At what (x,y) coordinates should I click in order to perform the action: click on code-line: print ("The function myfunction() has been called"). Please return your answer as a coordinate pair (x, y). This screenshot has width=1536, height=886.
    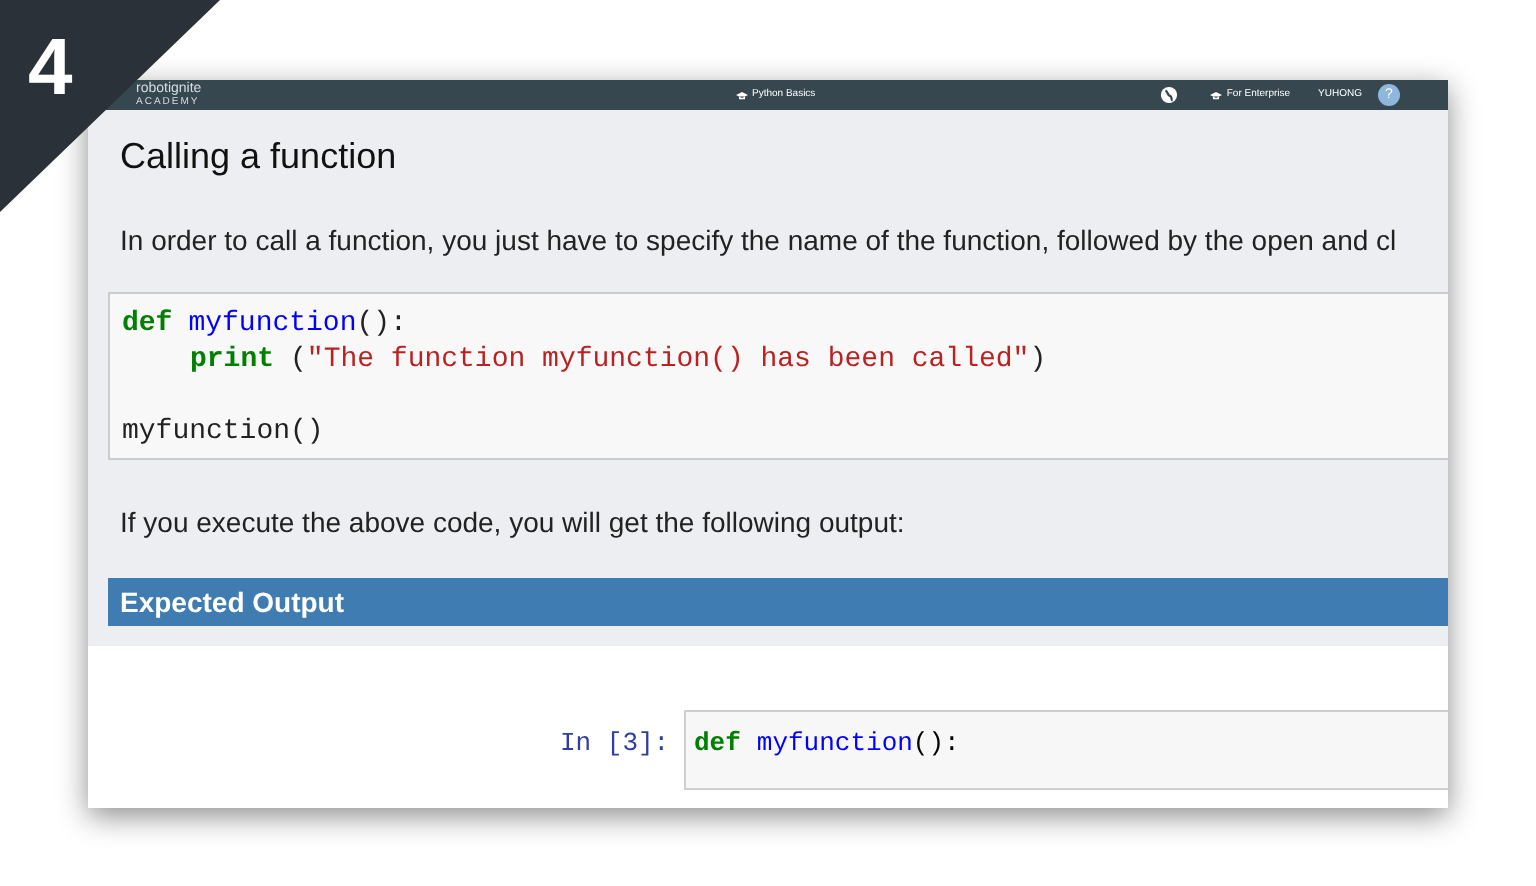
    Looking at the image, I should click on (618, 360).